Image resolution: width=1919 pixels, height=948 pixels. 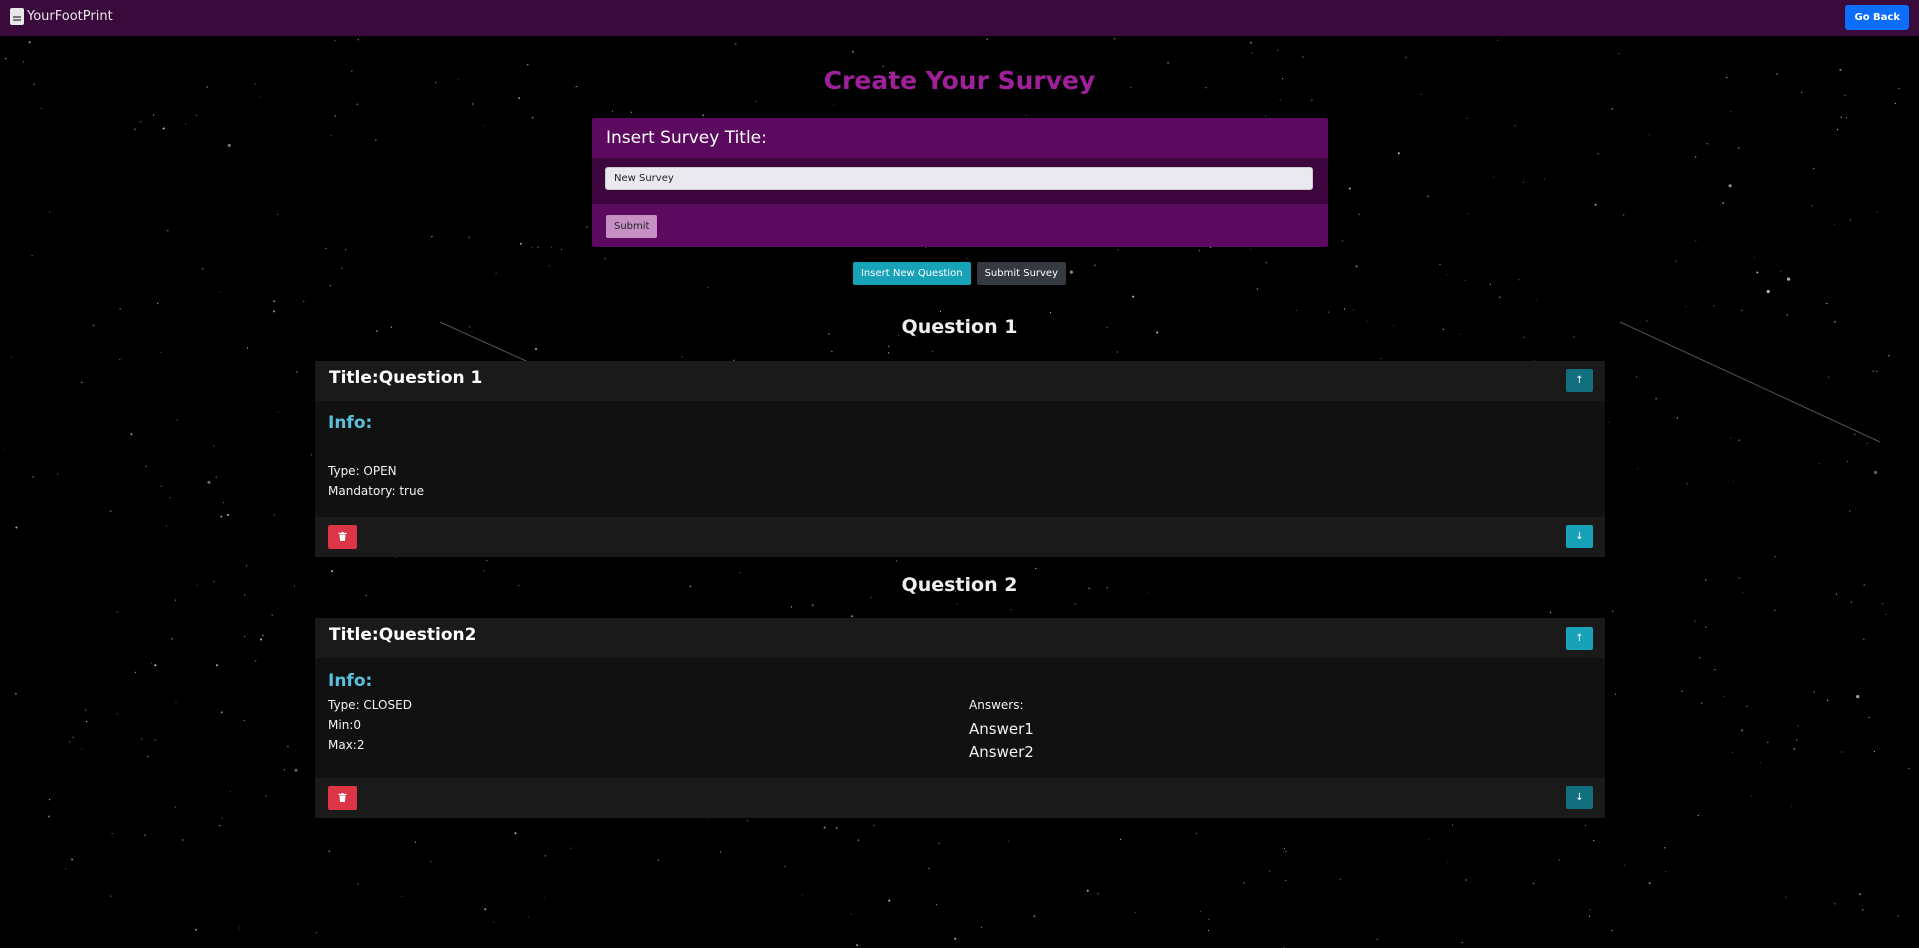 I want to click on question-2-type: Type: CLOSED, so click(x=370, y=705).